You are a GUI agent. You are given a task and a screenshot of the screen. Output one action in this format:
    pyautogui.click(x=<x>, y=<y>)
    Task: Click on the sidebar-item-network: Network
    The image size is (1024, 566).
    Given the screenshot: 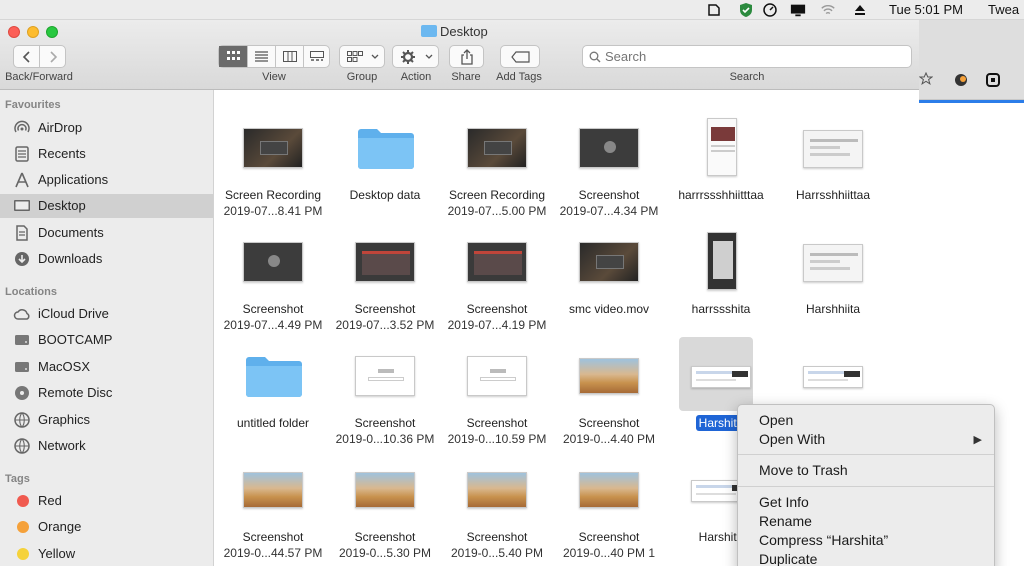 What is the action you would take?
    pyautogui.click(x=106, y=446)
    